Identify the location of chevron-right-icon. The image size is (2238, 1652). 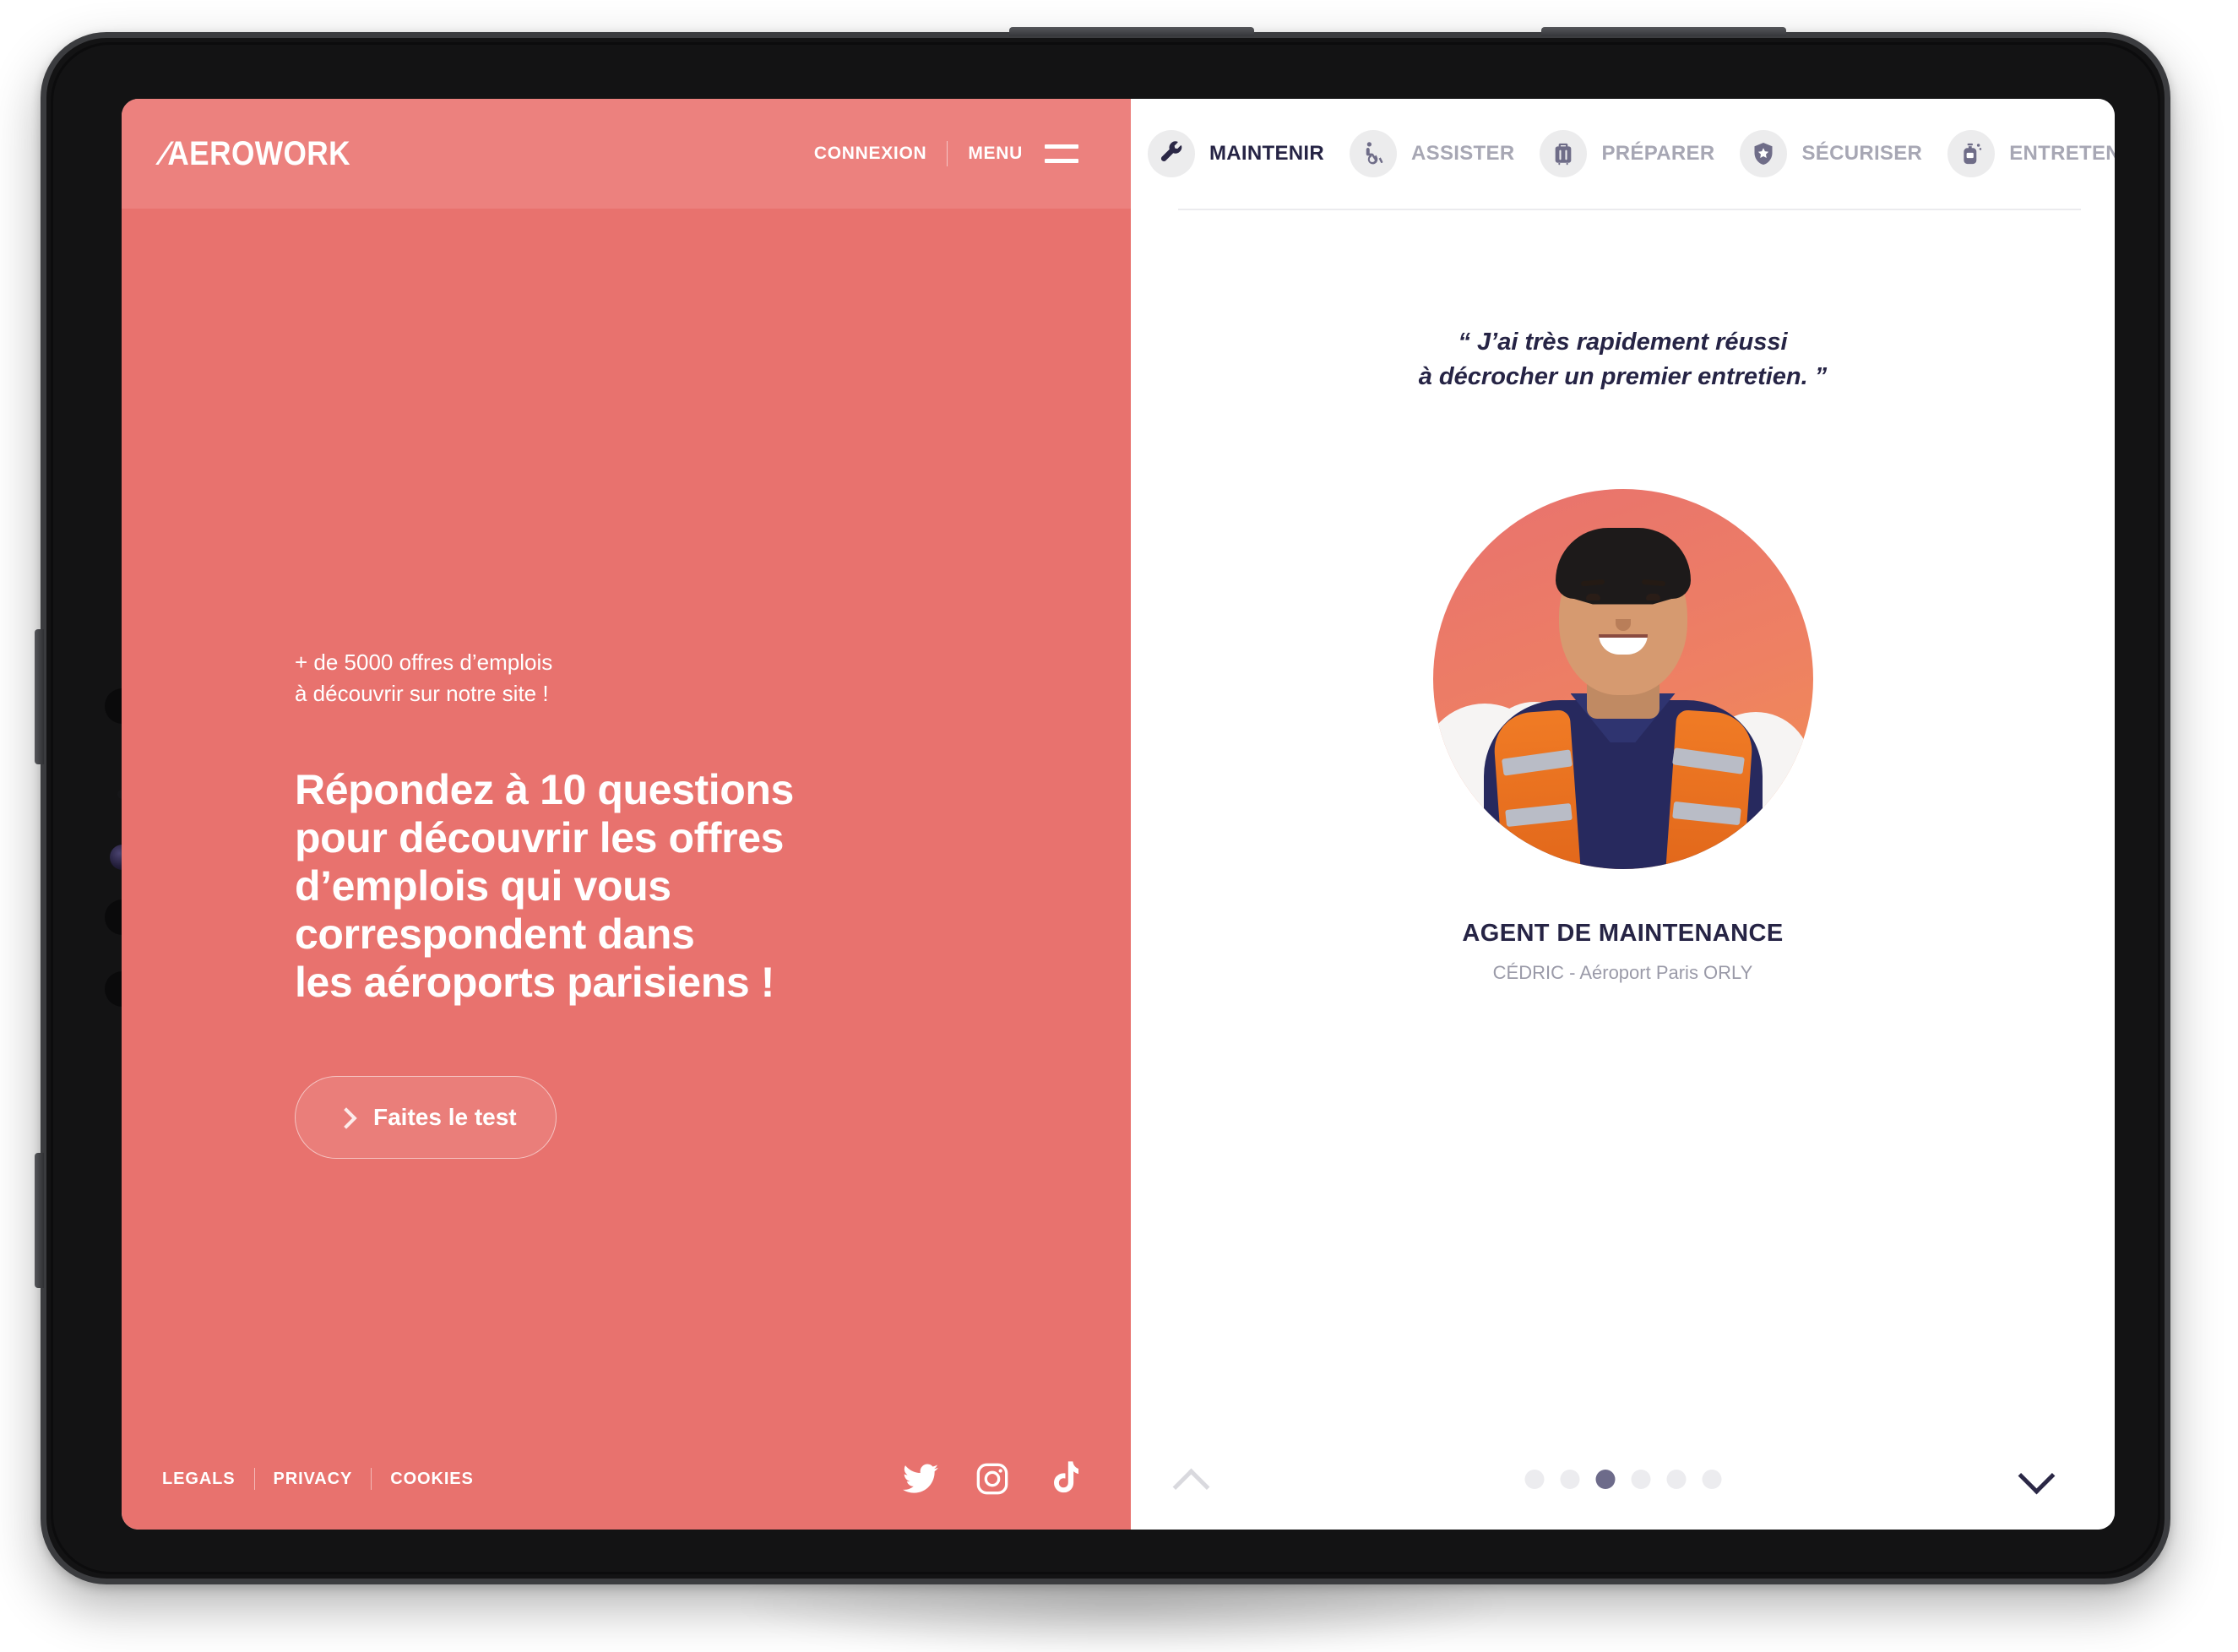
(344, 1117).